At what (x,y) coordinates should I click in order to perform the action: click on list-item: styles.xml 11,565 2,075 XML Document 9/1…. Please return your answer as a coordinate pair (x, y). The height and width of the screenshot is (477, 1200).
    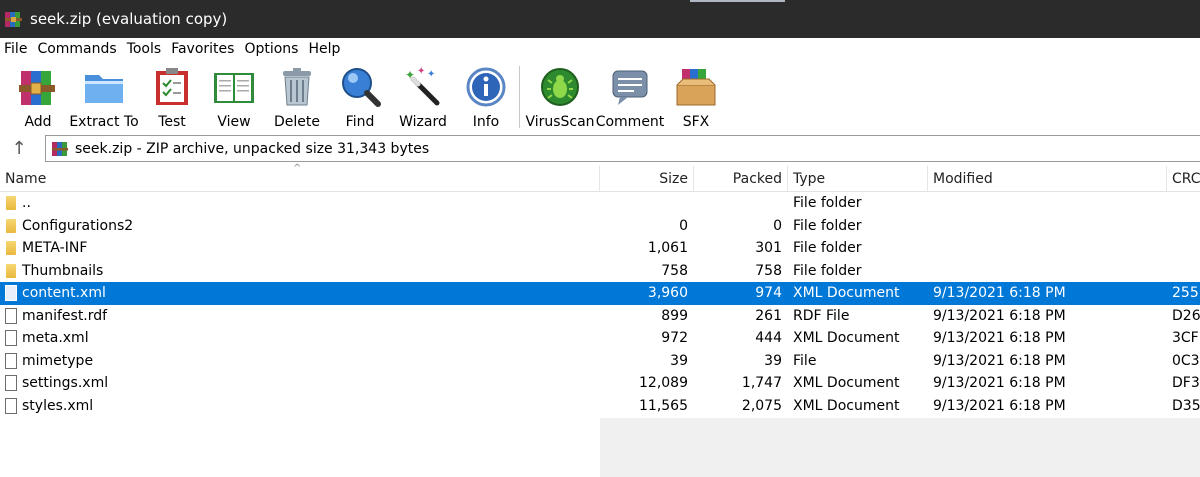
    Looking at the image, I should click on (600, 406).